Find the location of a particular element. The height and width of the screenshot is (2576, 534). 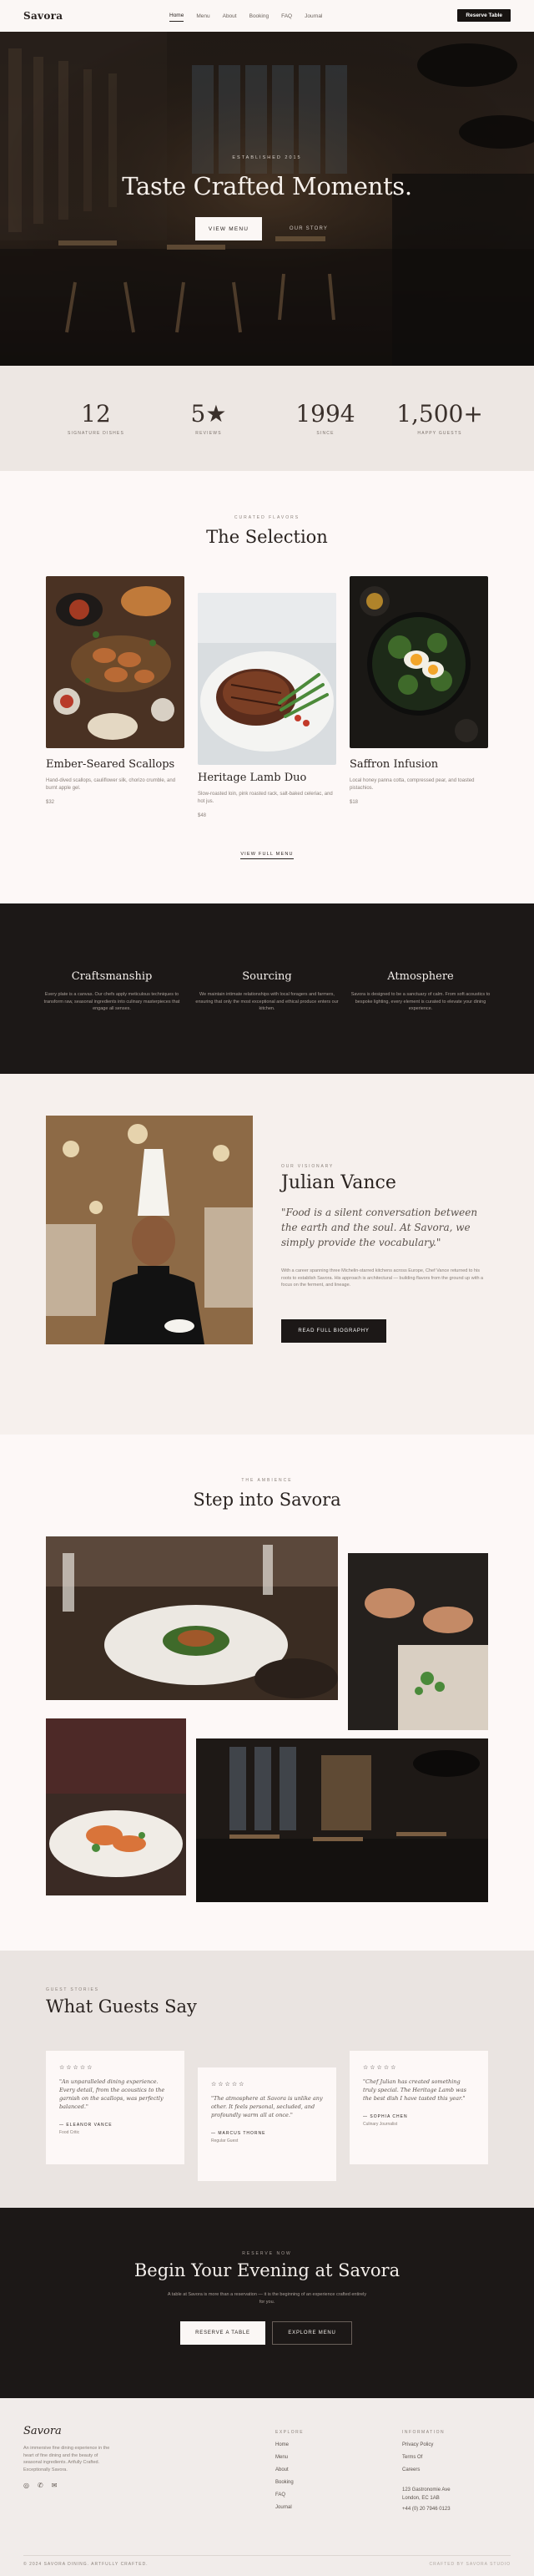

testimonial-role: Regular Guest is located at coordinates (225, 2140).